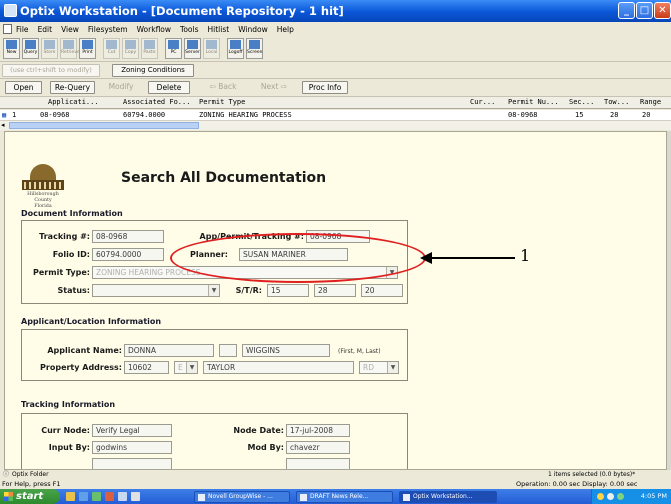 This screenshot has width=671, height=504. Describe the element at coordinates (11, 48) in the screenshot. I see `new-button: New` at that location.